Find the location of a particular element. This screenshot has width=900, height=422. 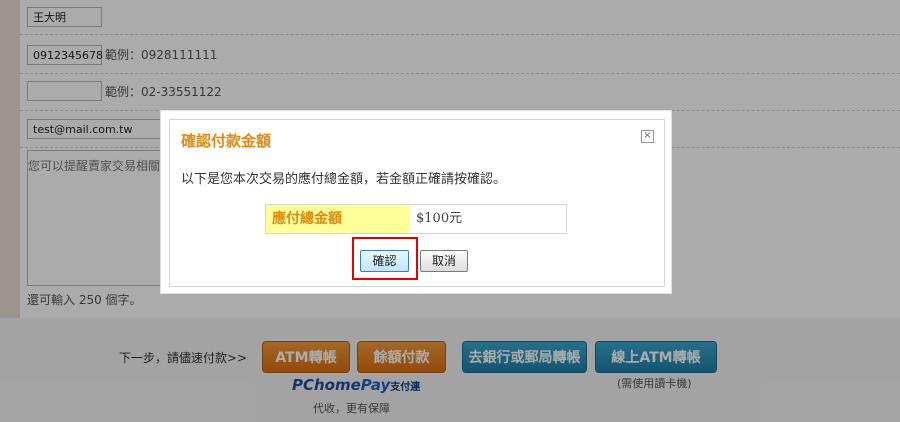

cancel-button: 取消 is located at coordinates (444, 261).